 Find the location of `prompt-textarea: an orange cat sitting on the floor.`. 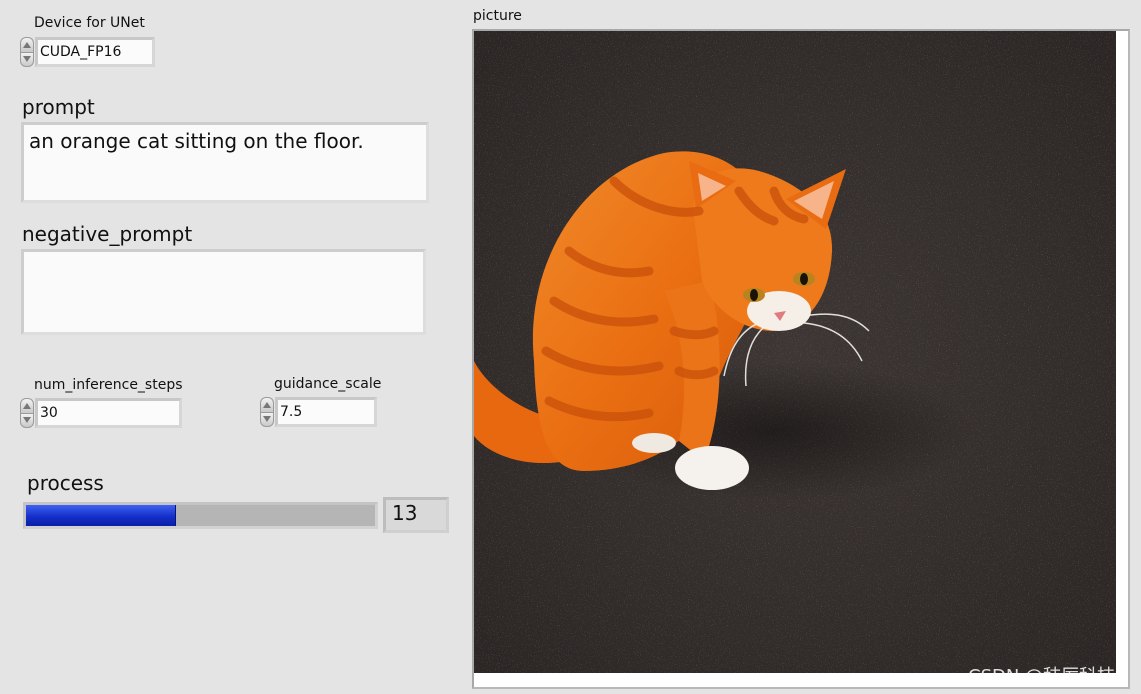

prompt-textarea: an orange cat sitting on the floor. is located at coordinates (225, 162).